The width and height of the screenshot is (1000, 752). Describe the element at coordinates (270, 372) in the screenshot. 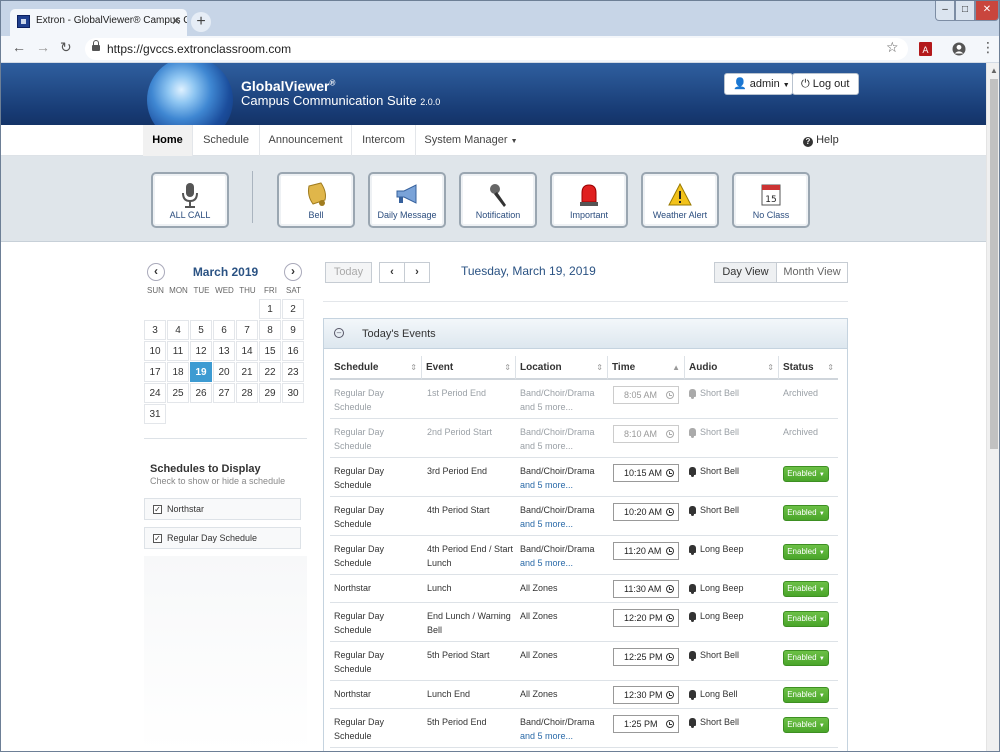

I see `calendar-day: 22` at that location.